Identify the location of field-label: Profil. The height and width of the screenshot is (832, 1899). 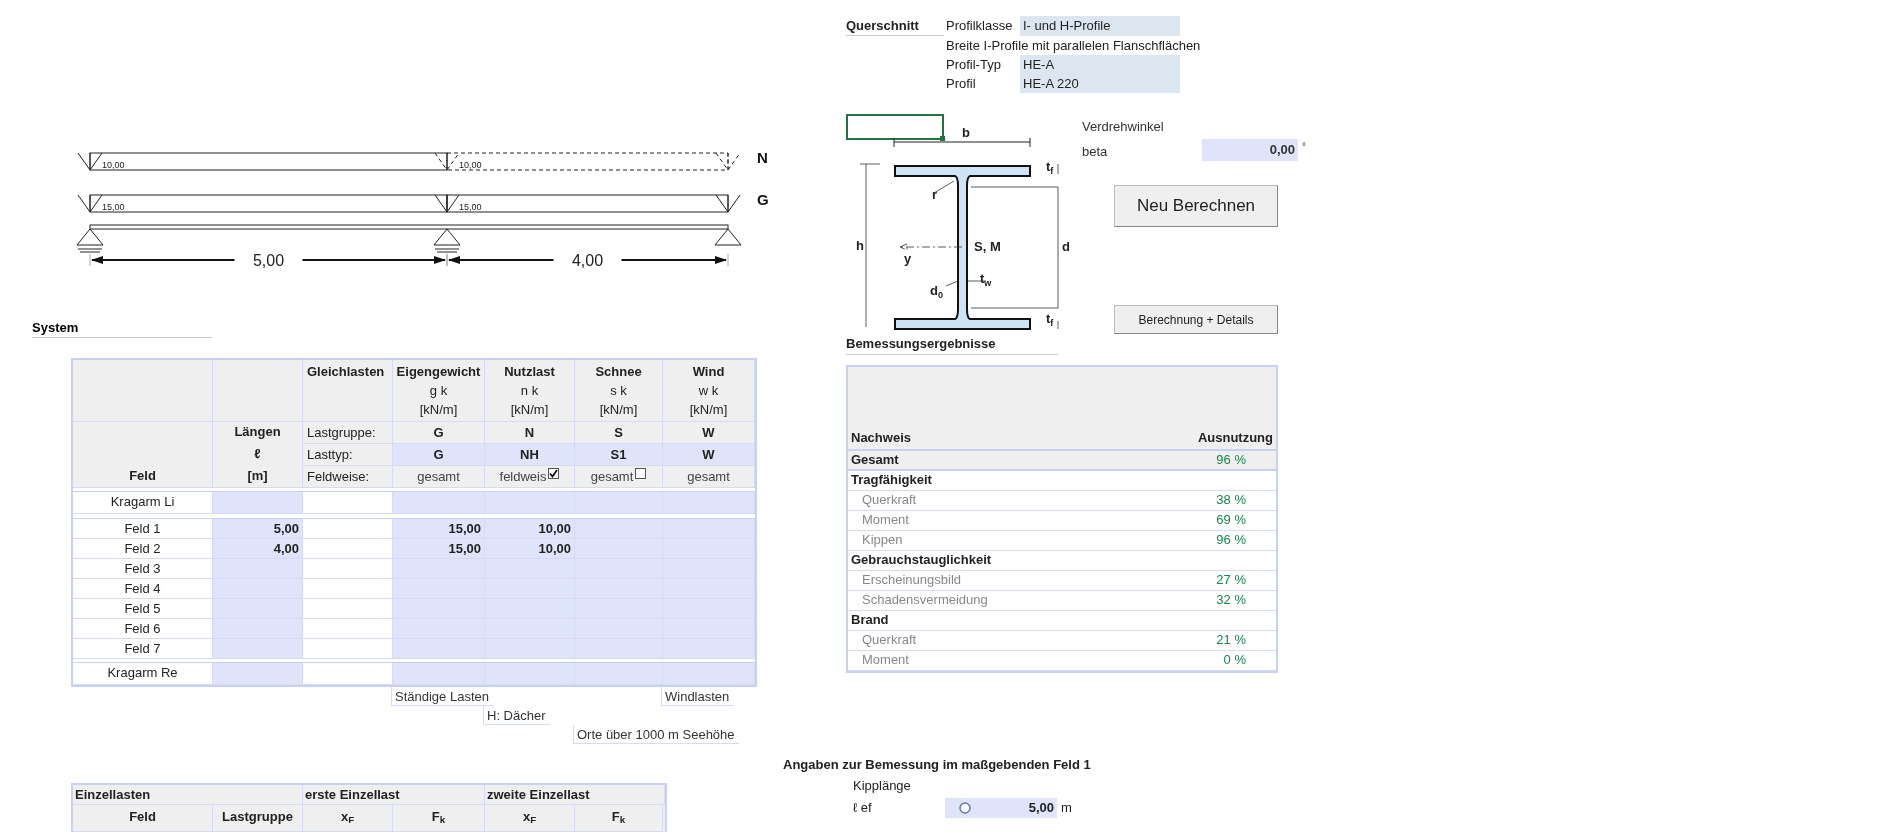
(961, 84).